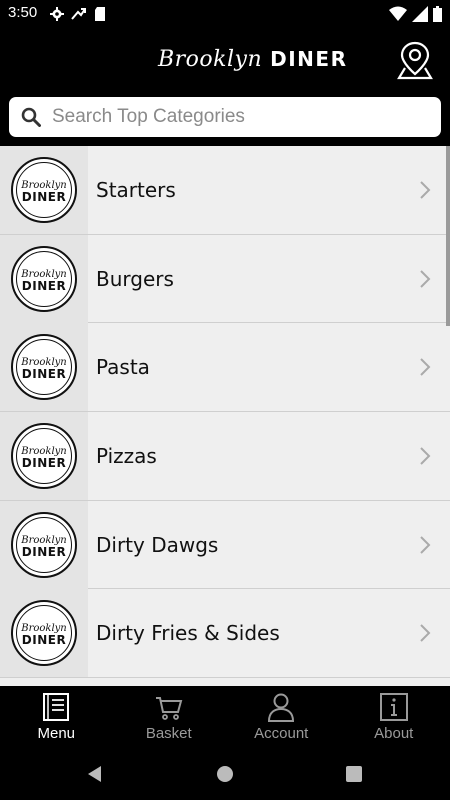 The image size is (450, 800). What do you see at coordinates (126, 456) in the screenshot?
I see `category-label: Pizzas` at bounding box center [126, 456].